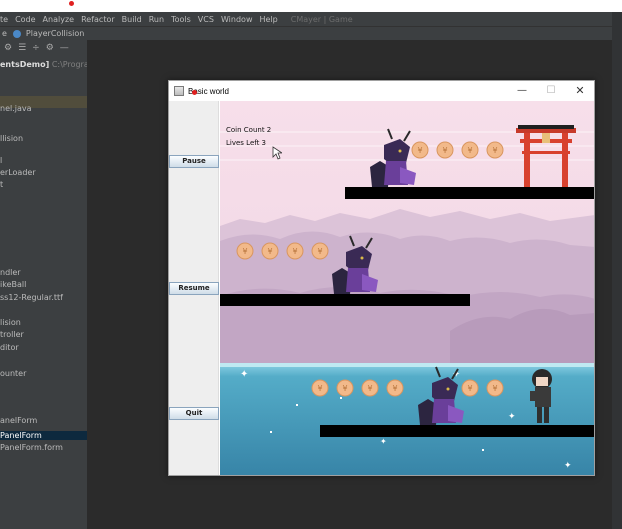  I want to click on control-panel: Pause Resume Quit, so click(194, 288).